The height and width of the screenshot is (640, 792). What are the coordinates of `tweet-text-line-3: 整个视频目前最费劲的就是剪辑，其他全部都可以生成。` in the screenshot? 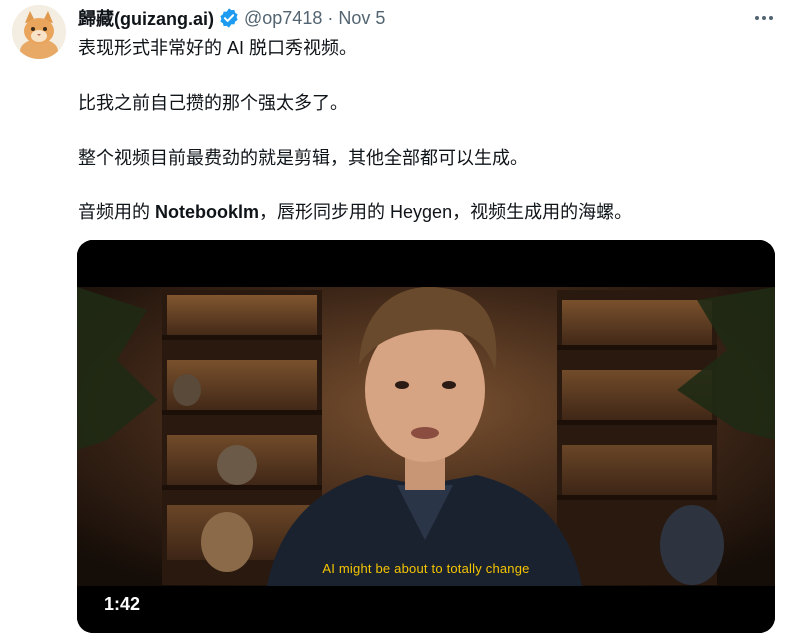 It's located at (303, 158).